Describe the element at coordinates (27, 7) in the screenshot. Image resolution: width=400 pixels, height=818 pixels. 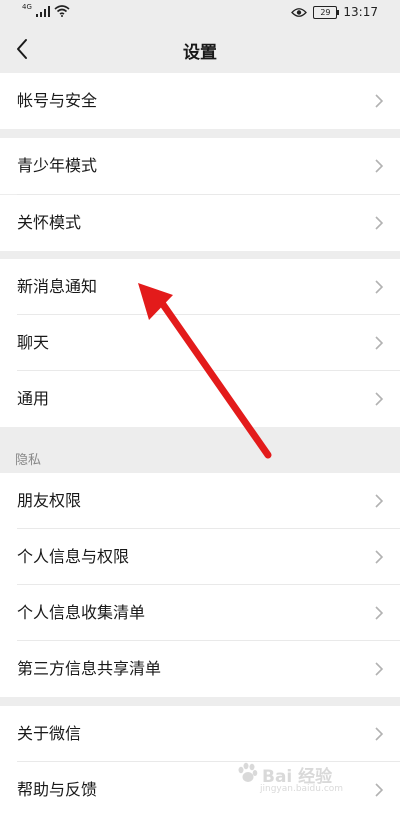
I see `network-type: 4G` at that location.